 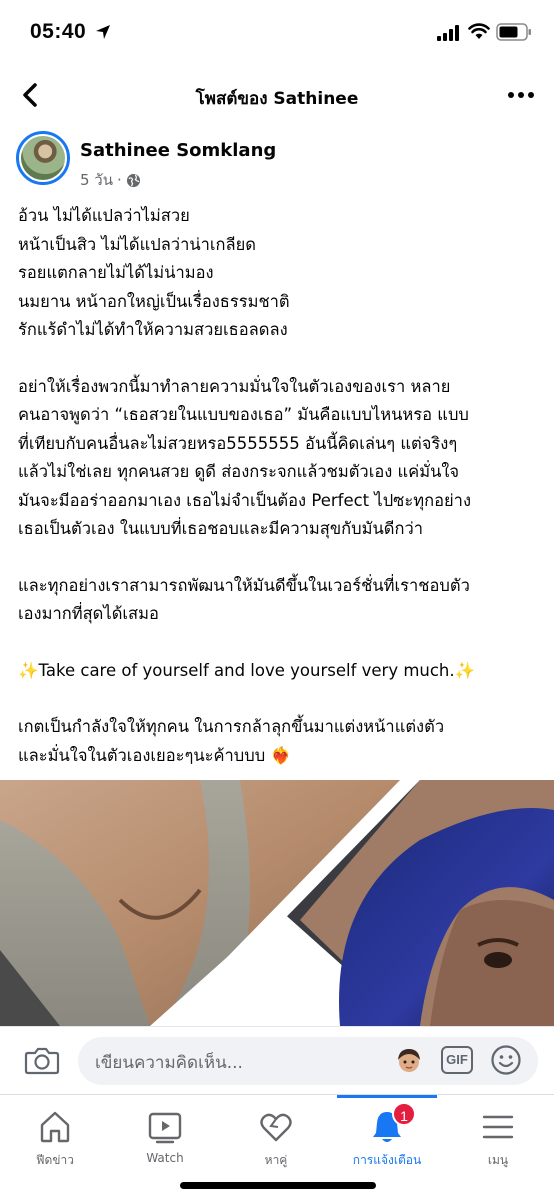 I want to click on status-bar: 05:40, so click(x=277, y=33).